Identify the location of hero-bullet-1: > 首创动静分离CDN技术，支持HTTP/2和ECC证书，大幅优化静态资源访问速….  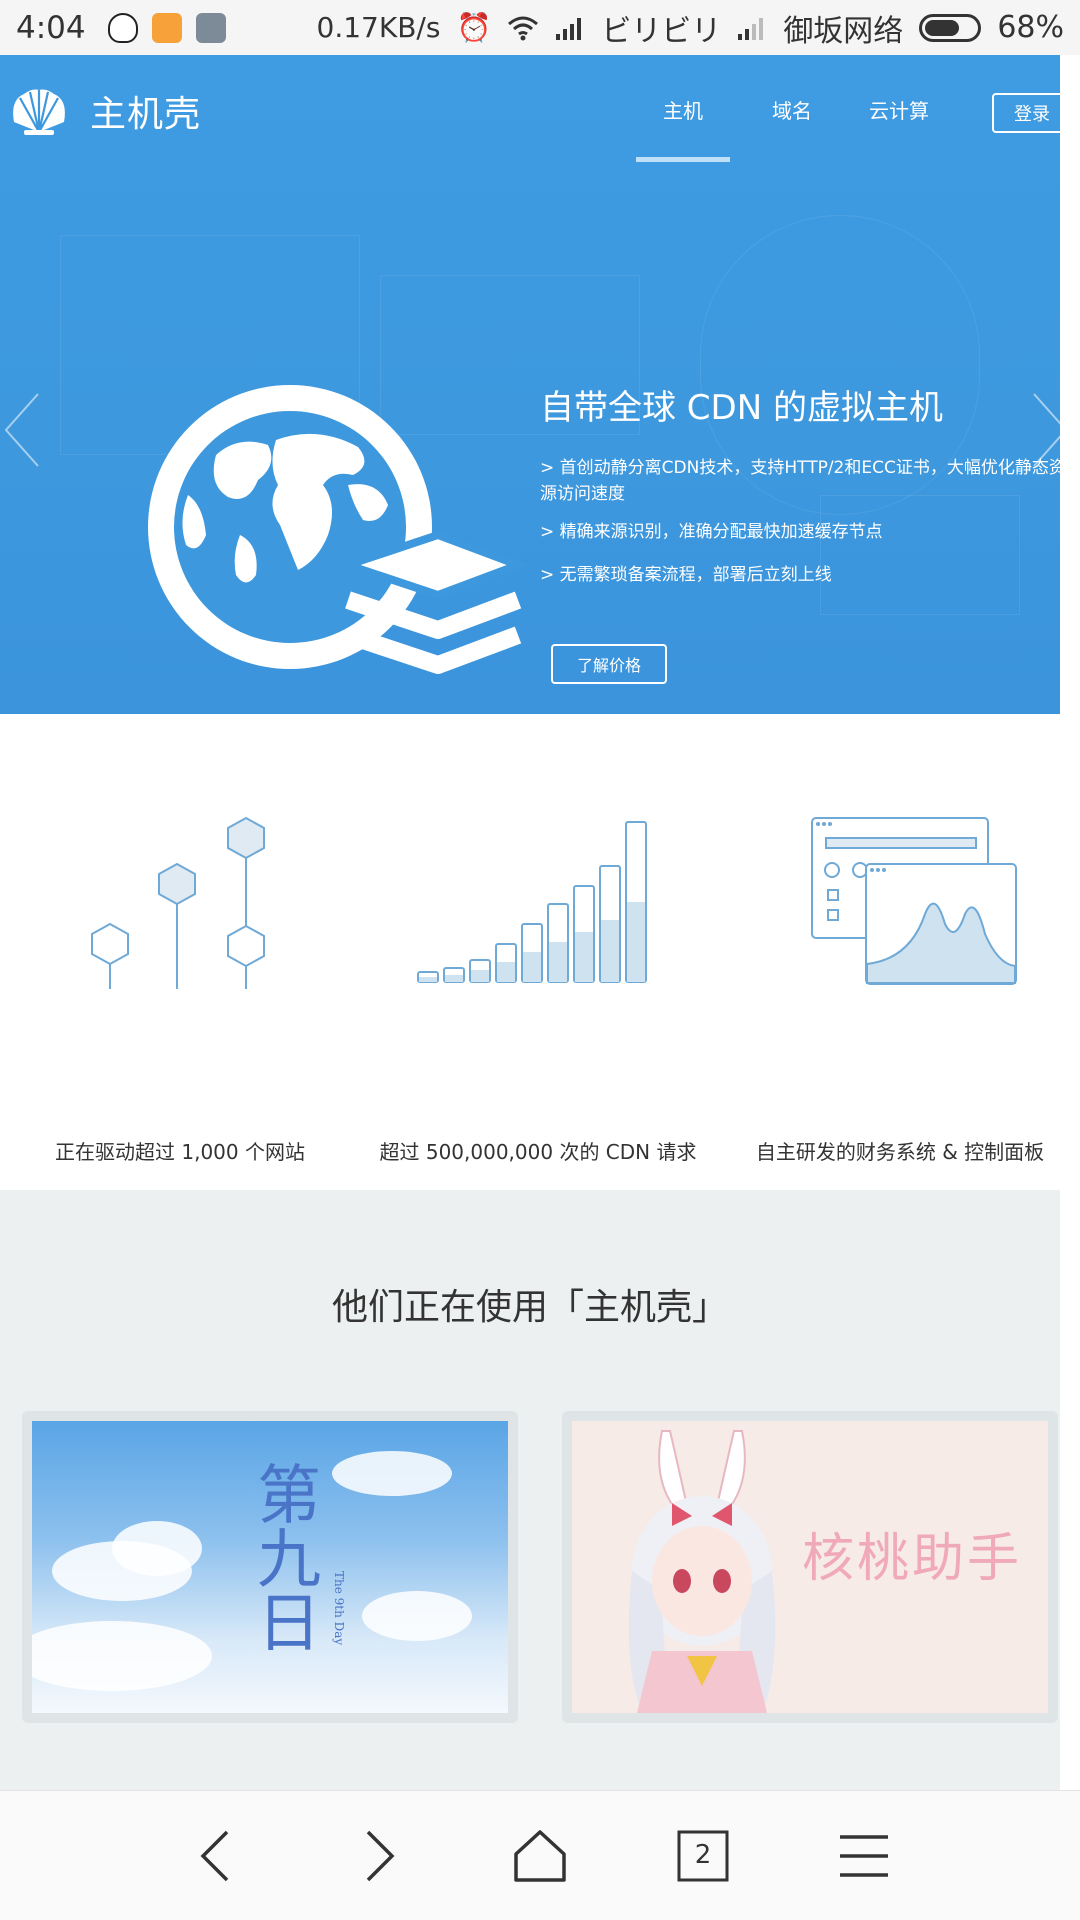
(800, 481).